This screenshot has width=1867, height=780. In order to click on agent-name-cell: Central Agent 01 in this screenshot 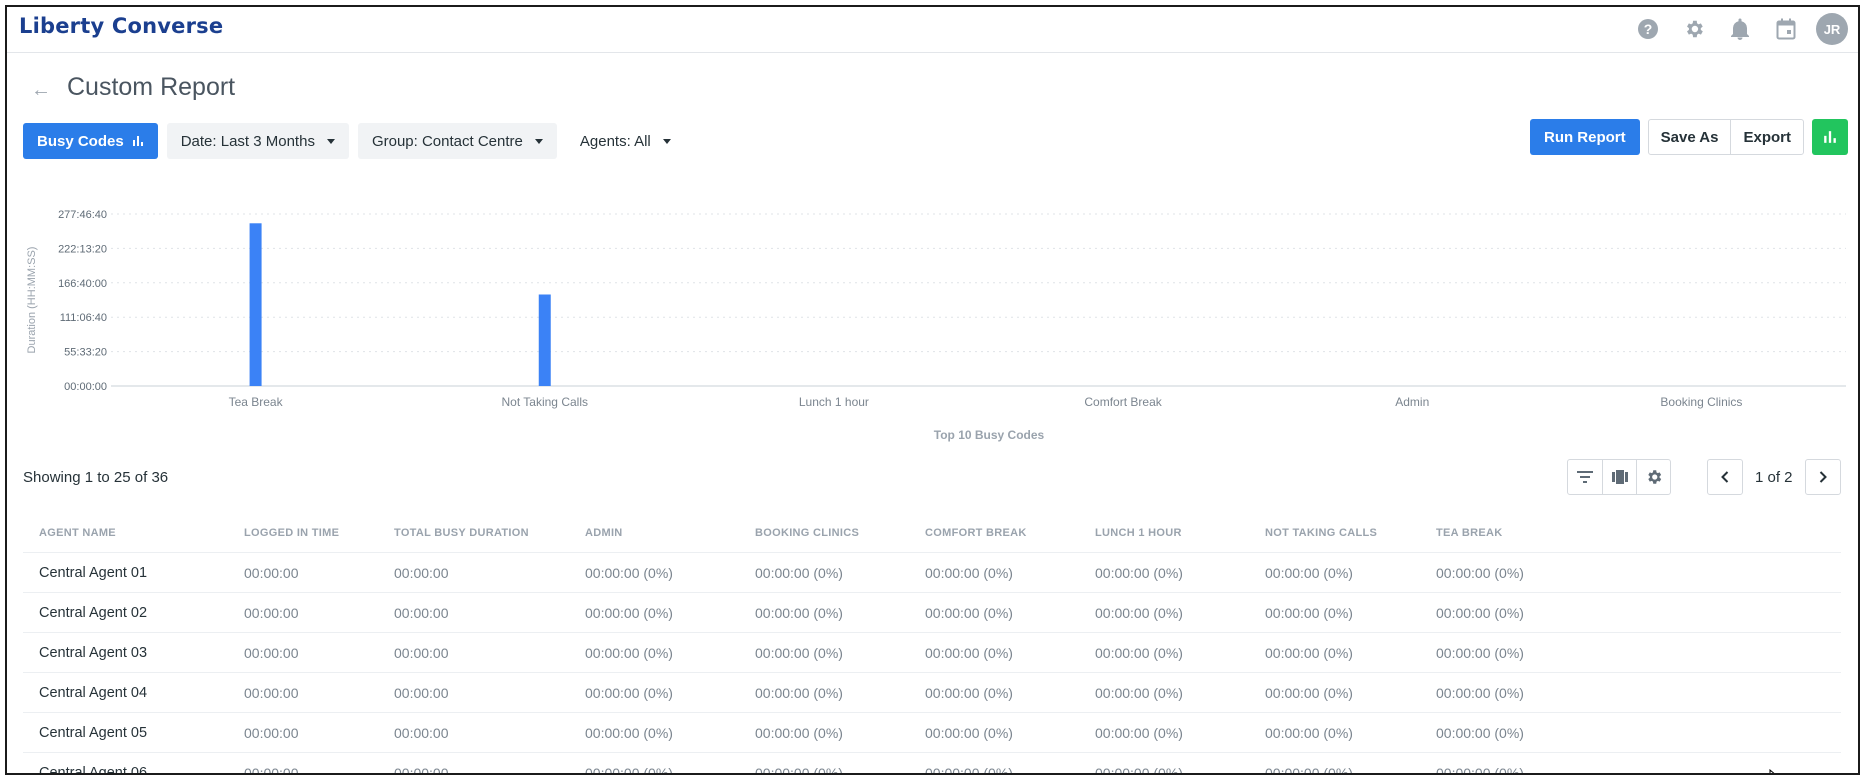, I will do `click(93, 572)`.